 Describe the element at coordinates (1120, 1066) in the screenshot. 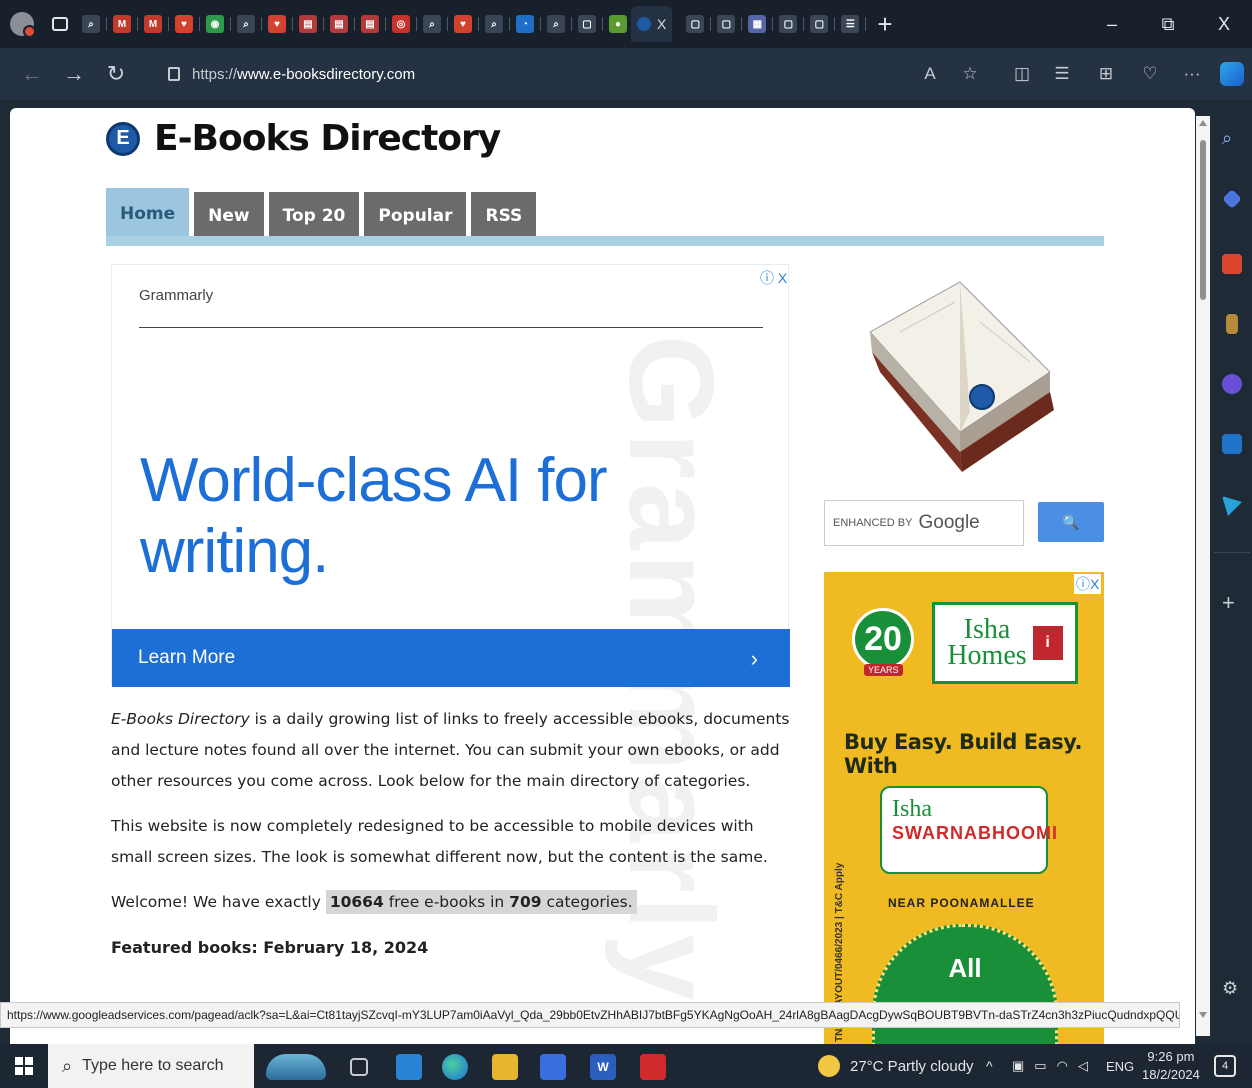

I see `language-indicator: ENG` at that location.